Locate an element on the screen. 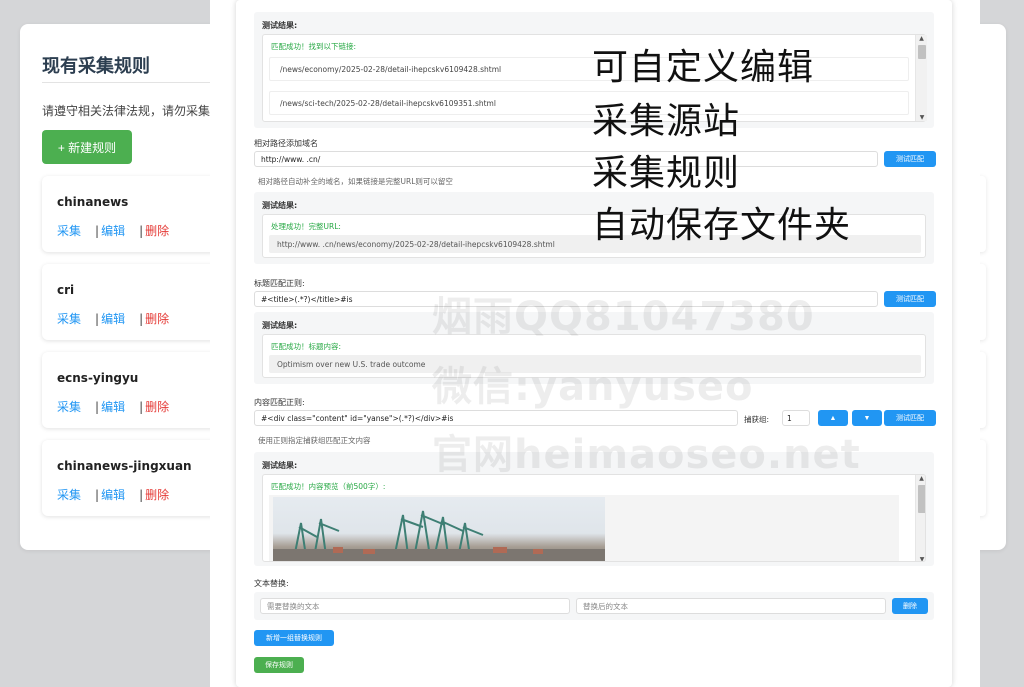  port-image is located at coordinates (439, 529).